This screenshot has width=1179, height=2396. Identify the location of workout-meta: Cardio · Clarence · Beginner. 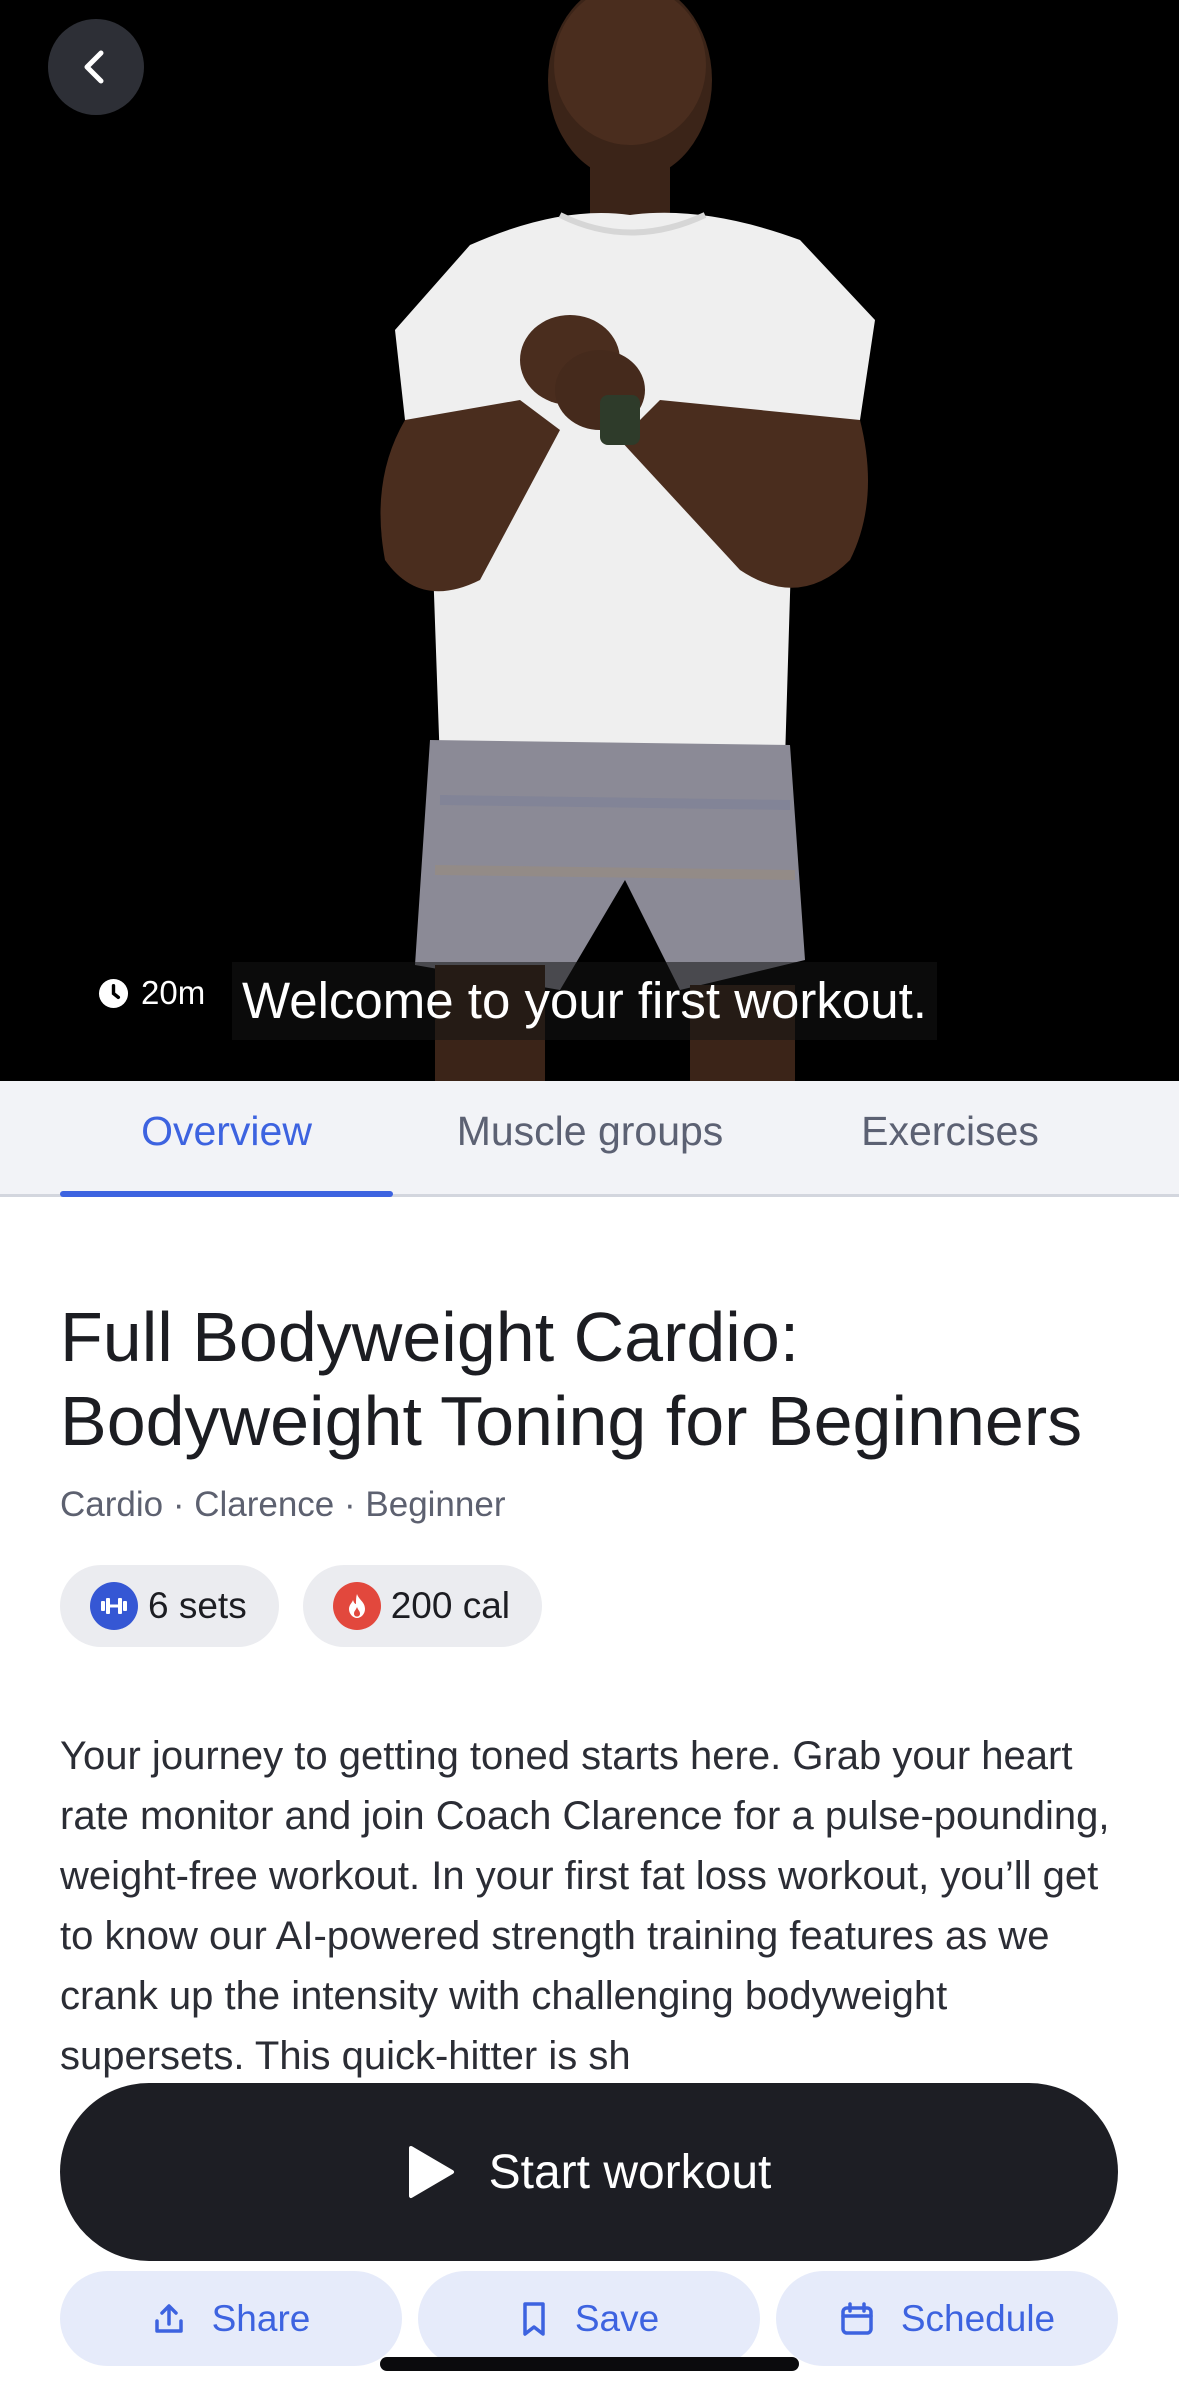
(283, 1504).